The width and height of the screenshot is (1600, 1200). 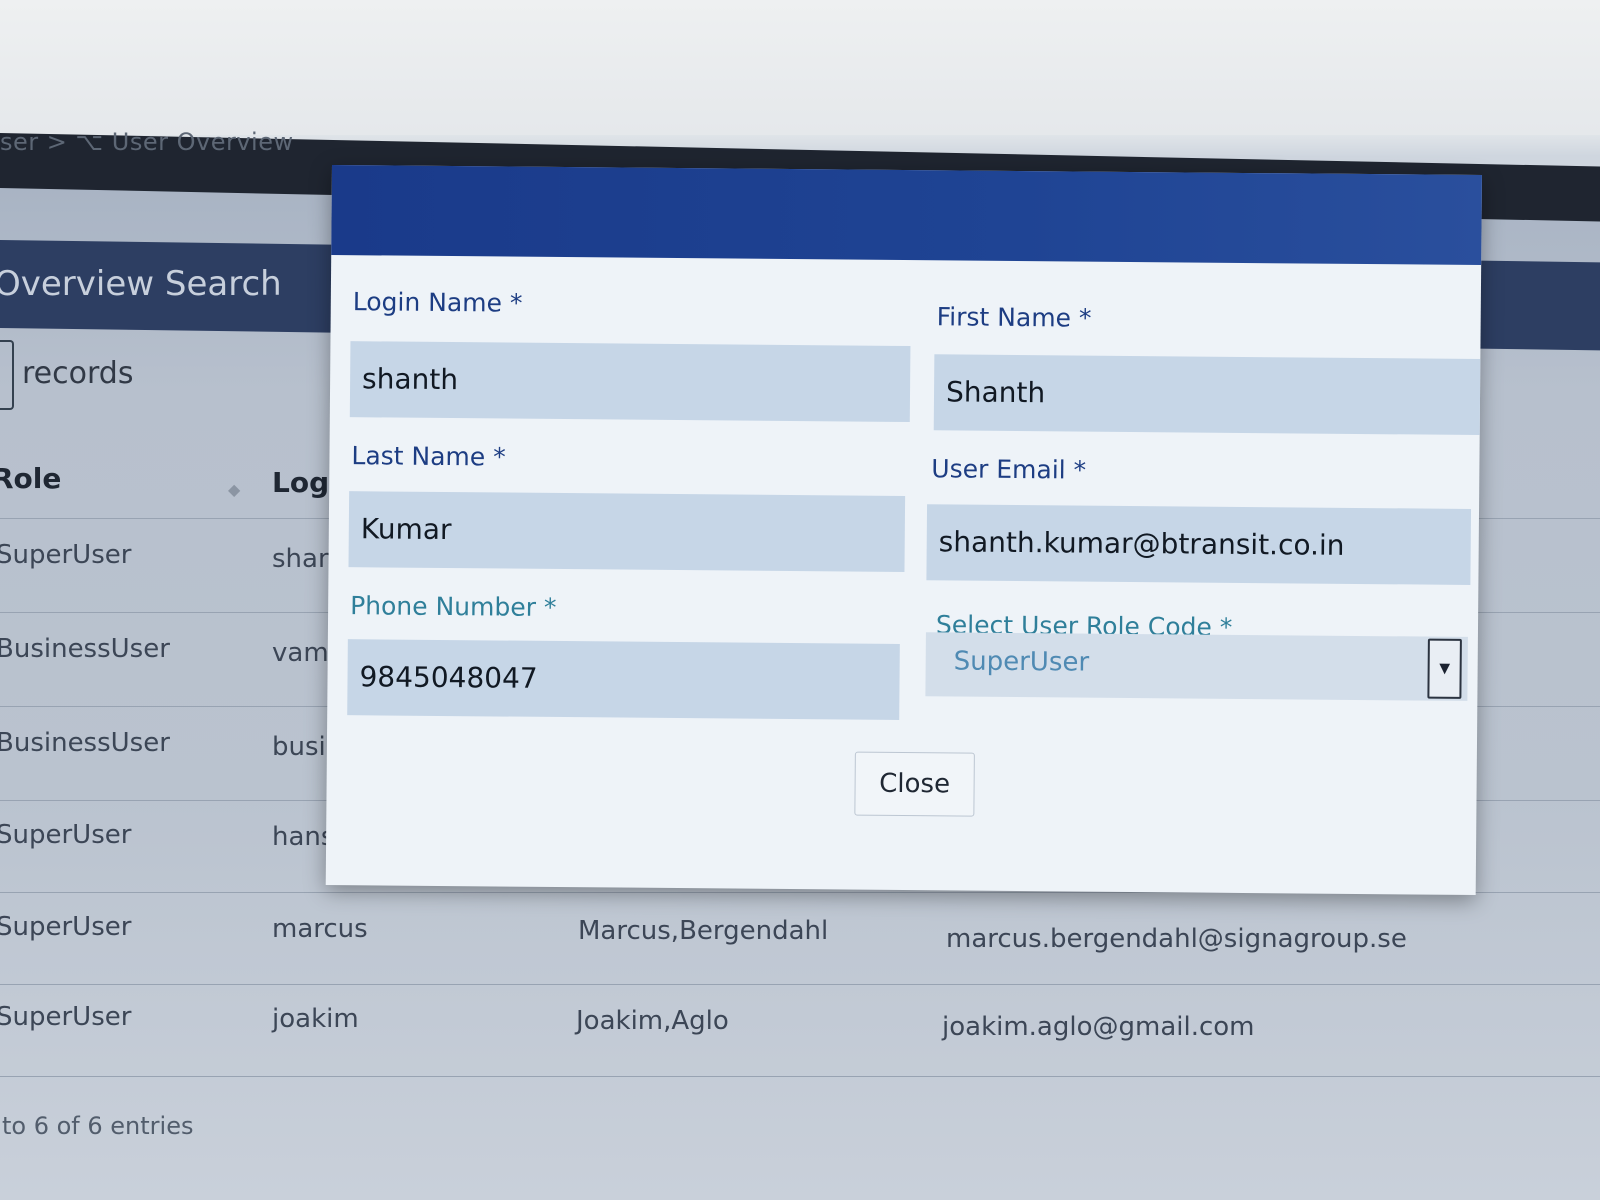 I want to click on panel-title: Overview Search, so click(x=141, y=284).